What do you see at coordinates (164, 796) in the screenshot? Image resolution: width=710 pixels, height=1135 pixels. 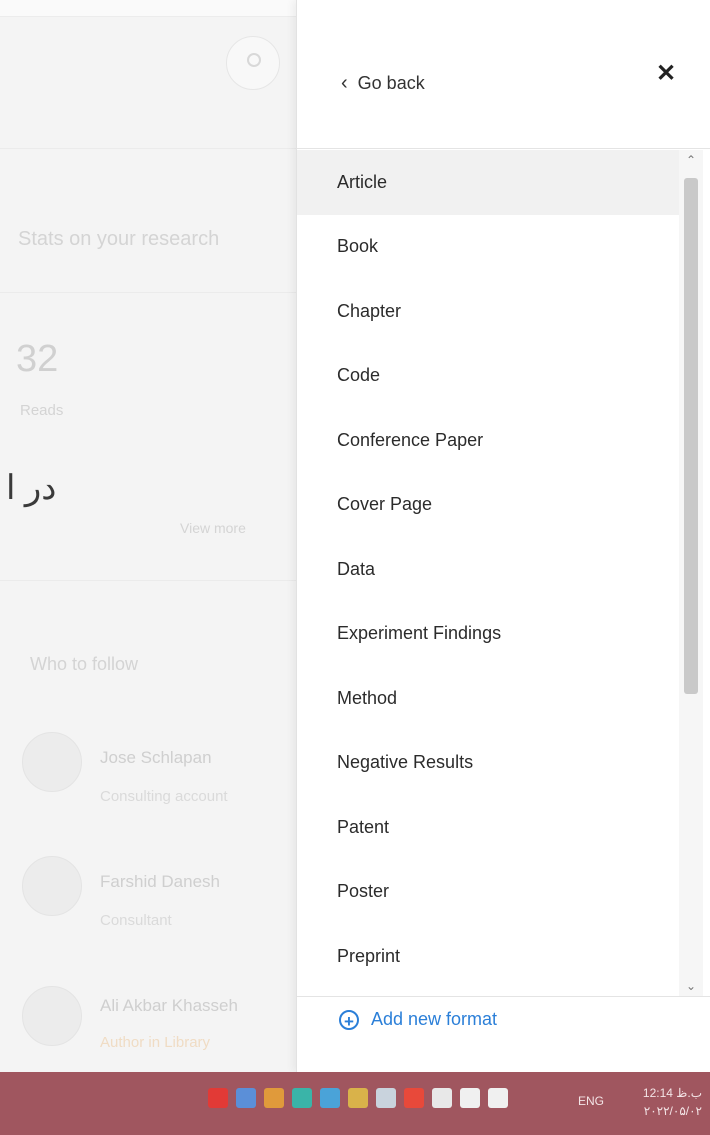 I see `person-role: Consulting account` at bounding box center [164, 796].